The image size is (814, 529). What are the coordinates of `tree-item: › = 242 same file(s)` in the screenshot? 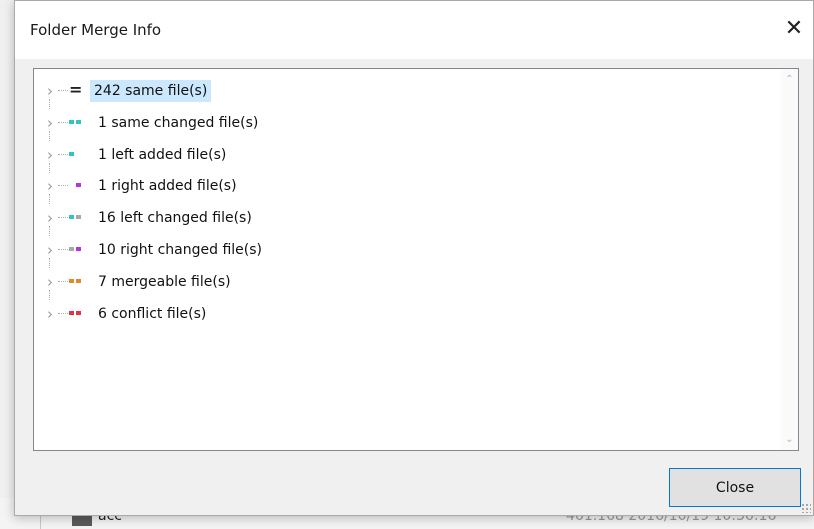 It's located at (399, 93).